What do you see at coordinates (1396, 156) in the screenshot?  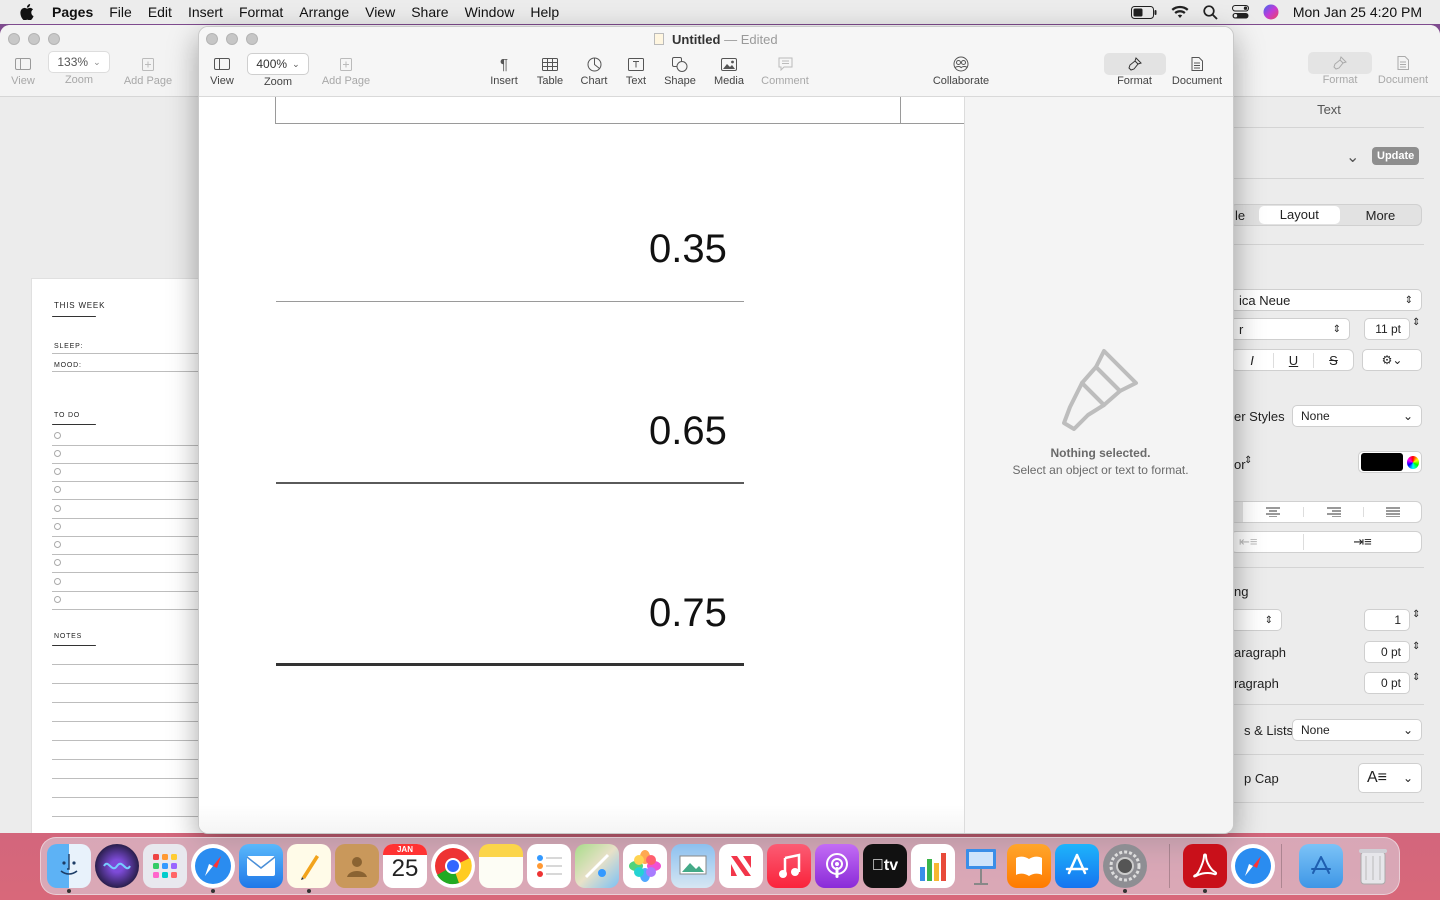 I see `update-style-button: Update` at bounding box center [1396, 156].